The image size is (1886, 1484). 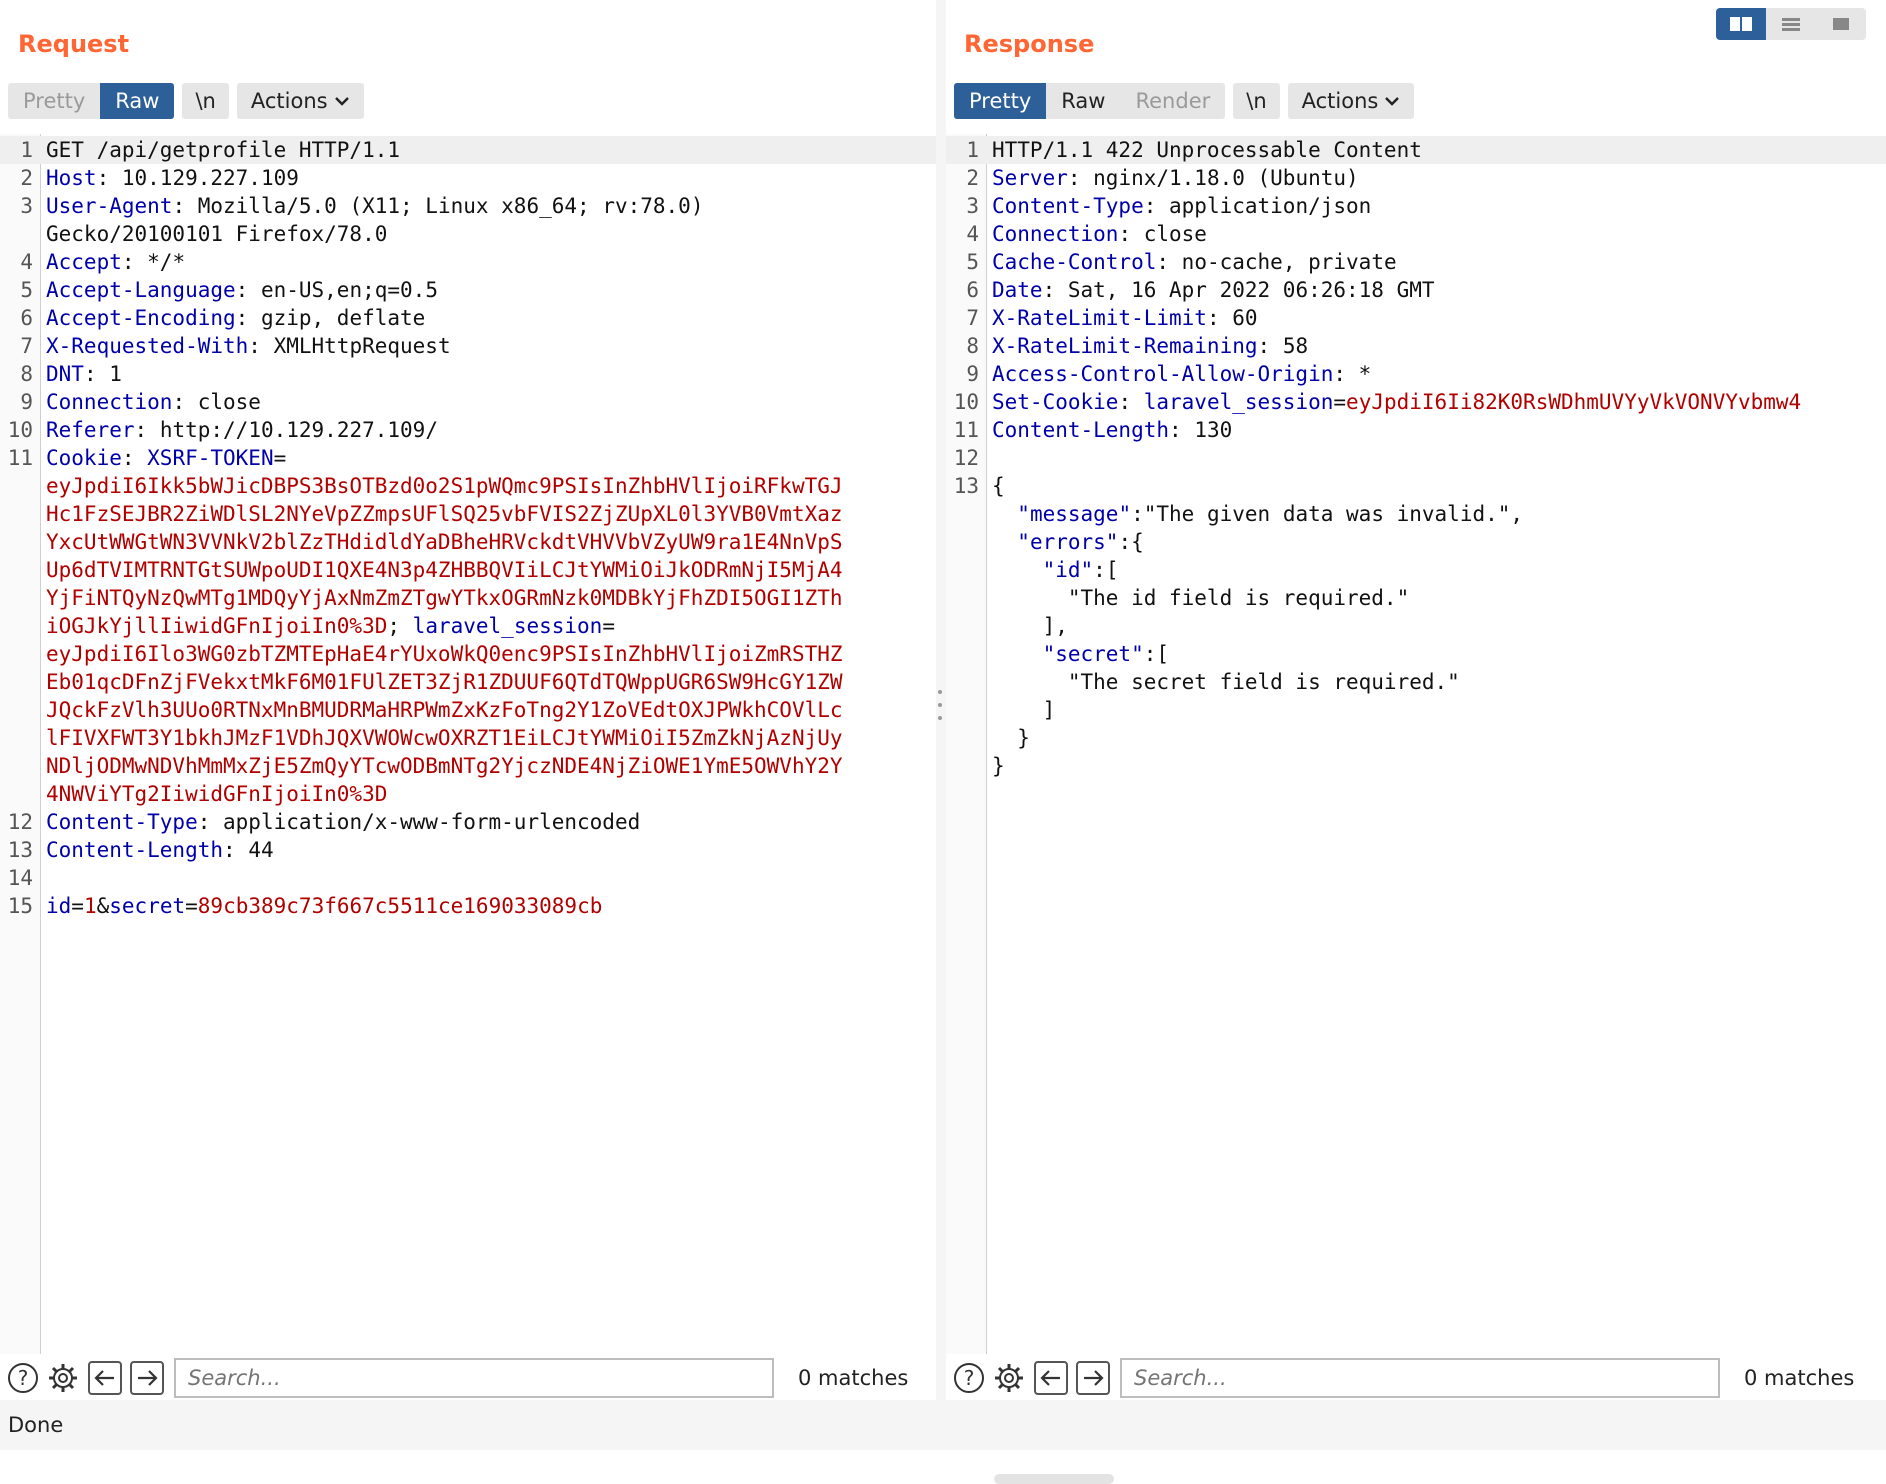 I want to click on response-tab-raw: Raw, so click(x=1083, y=101).